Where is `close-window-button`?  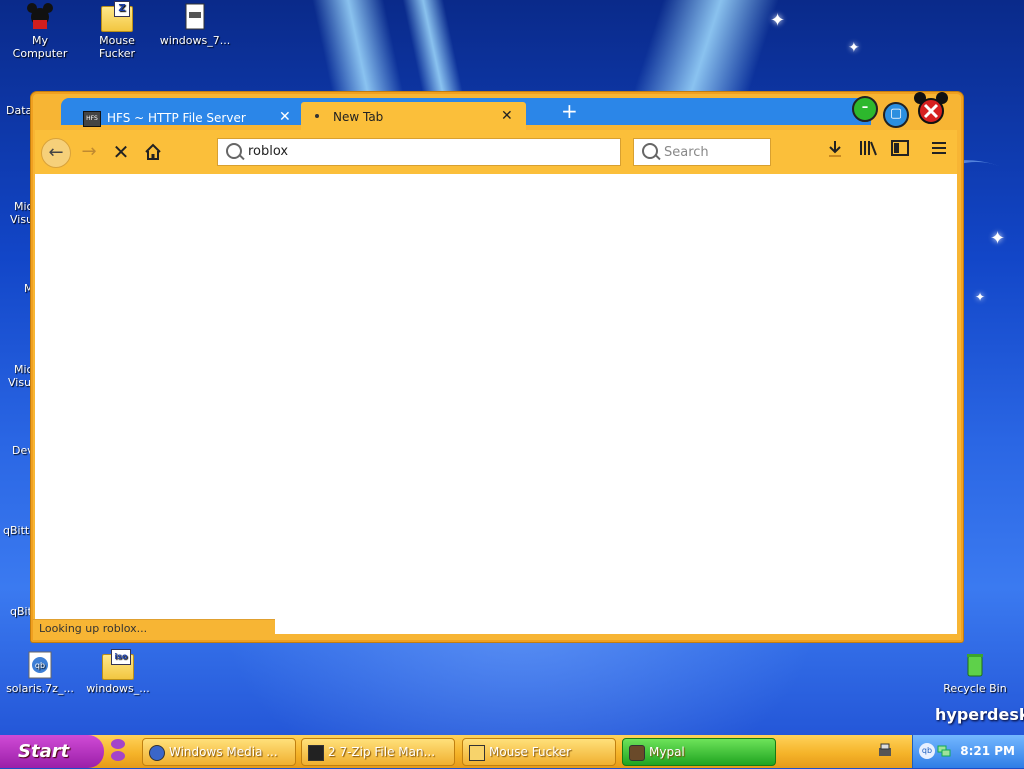
close-window-button is located at coordinates (931, 109).